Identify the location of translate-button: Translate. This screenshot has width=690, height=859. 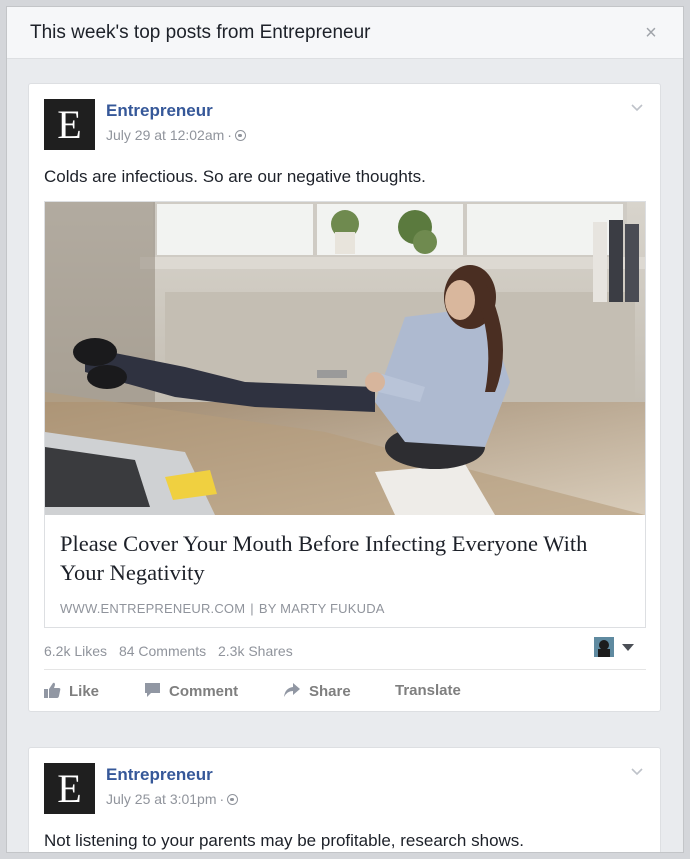
(428, 690).